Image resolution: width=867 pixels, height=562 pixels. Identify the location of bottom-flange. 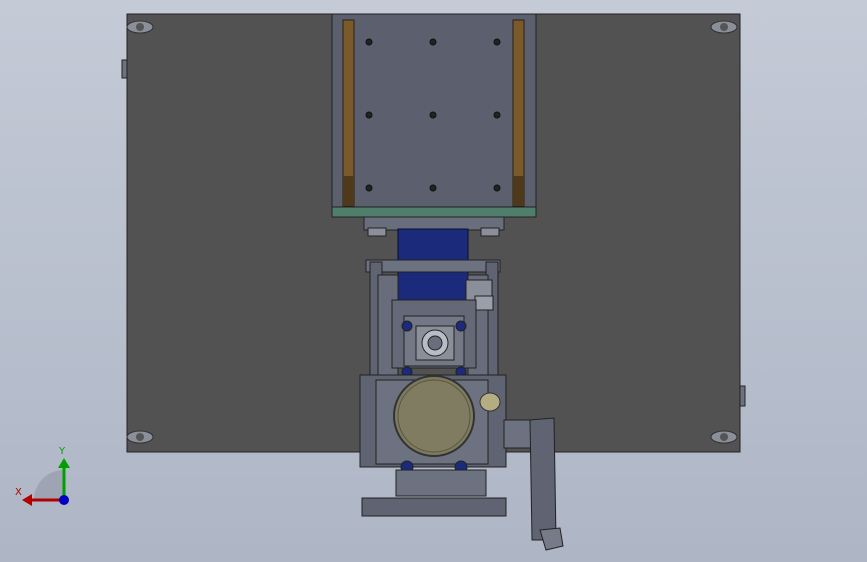
(441, 483).